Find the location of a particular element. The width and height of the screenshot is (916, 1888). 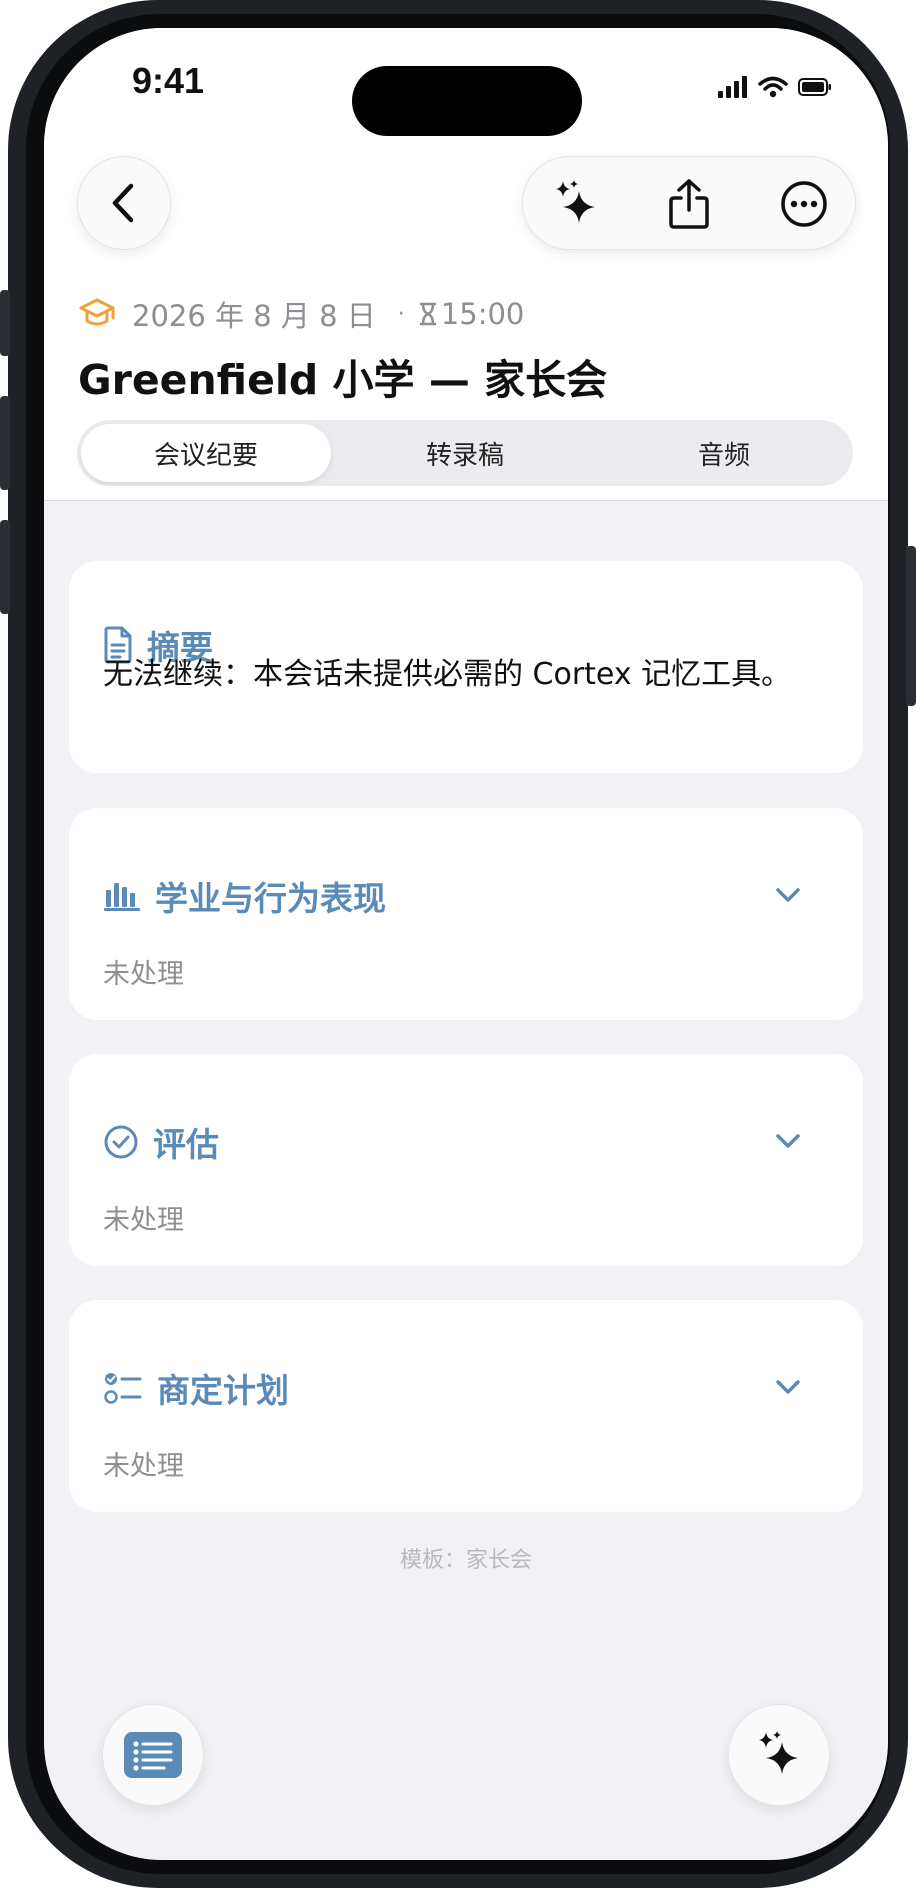

more-icon is located at coordinates (804, 204).